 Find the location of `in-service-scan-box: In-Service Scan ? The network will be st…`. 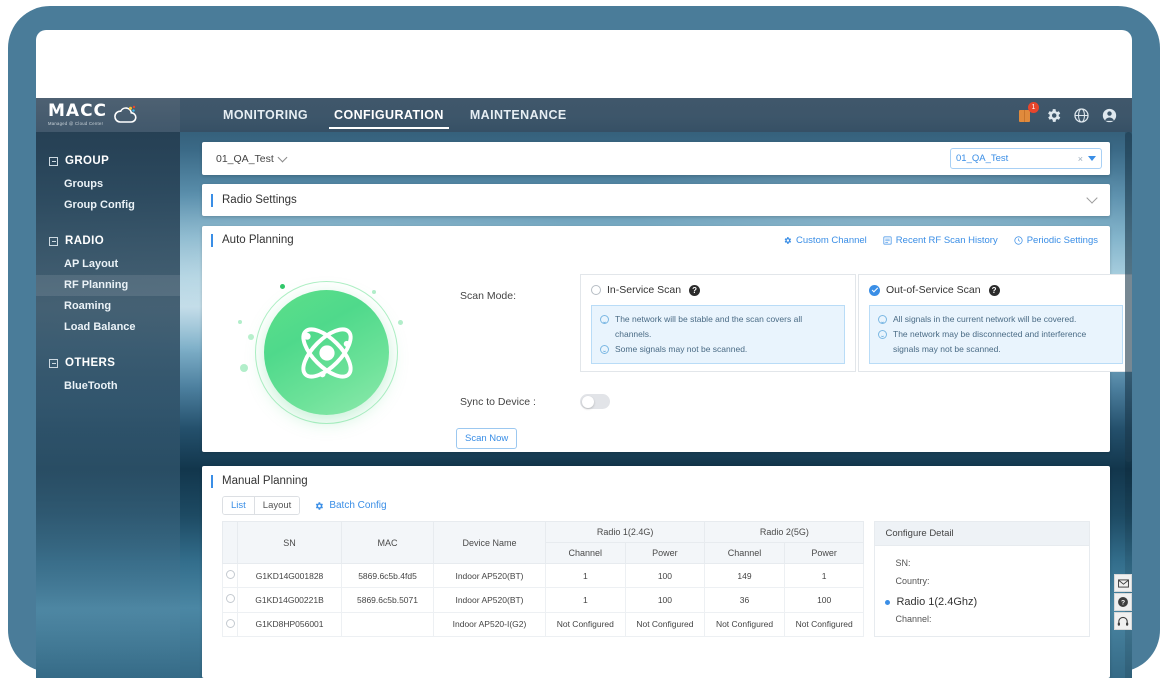

in-service-scan-box: In-Service Scan ? The network will be st… is located at coordinates (718, 323).